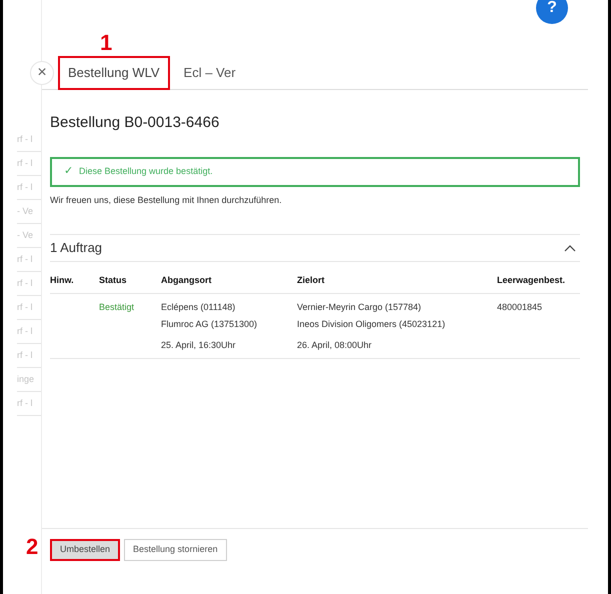 The image size is (611, 594). What do you see at coordinates (371, 324) in the screenshot?
I see `table-cell-text: Ineos Division Oligomers (45023121)` at bounding box center [371, 324].